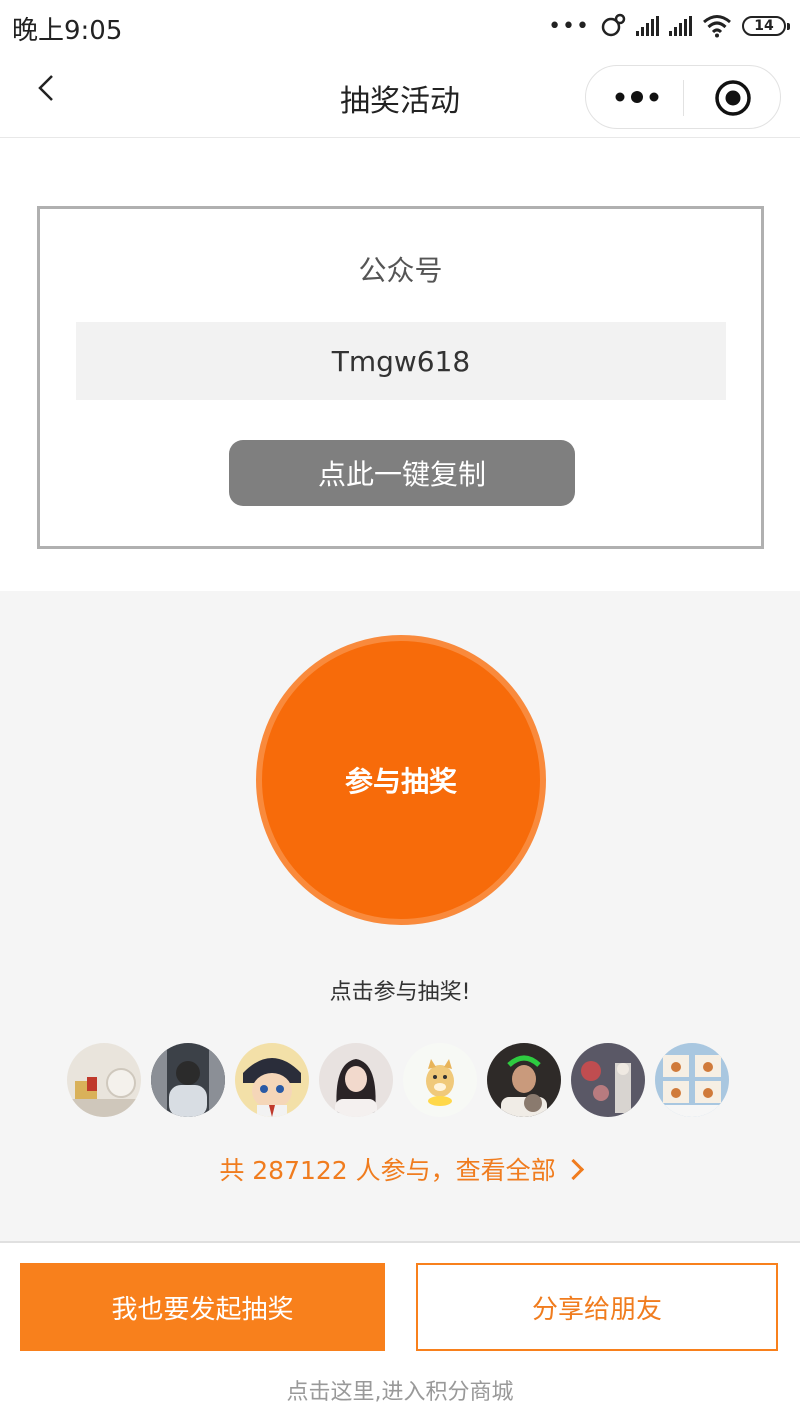  Describe the element at coordinates (402, 473) in the screenshot. I see `copy-button: 点此一键复制` at that location.